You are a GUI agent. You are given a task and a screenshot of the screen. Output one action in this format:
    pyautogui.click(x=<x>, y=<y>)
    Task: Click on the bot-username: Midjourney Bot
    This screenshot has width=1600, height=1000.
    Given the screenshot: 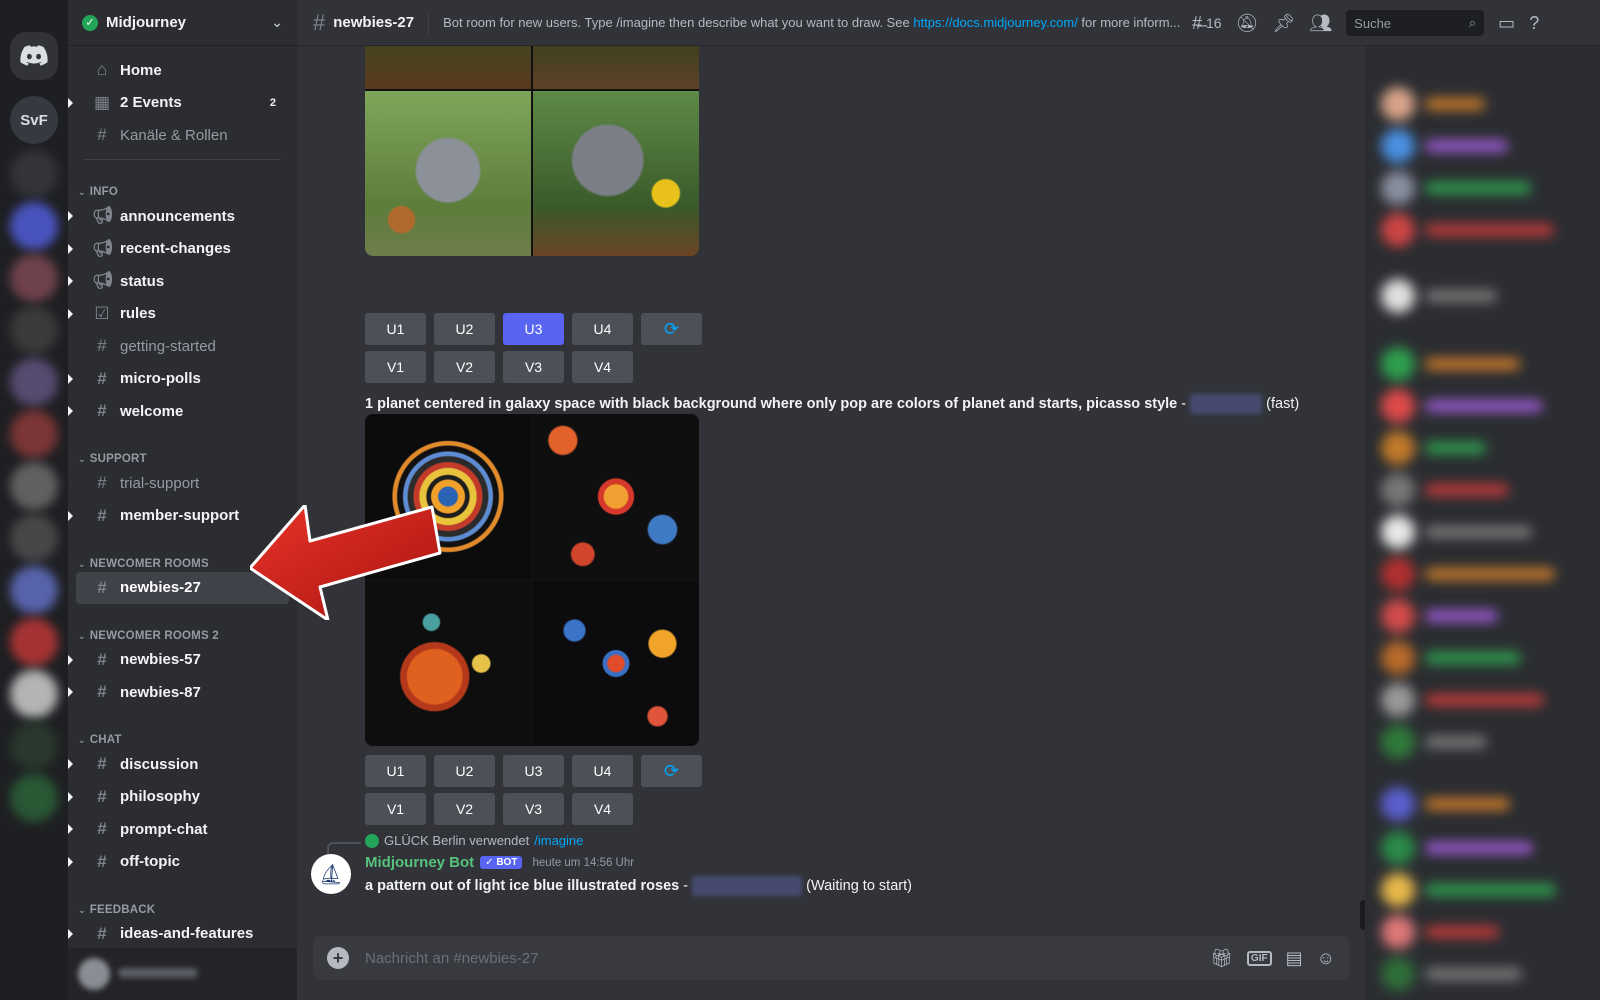 What is the action you would take?
    pyautogui.click(x=419, y=862)
    